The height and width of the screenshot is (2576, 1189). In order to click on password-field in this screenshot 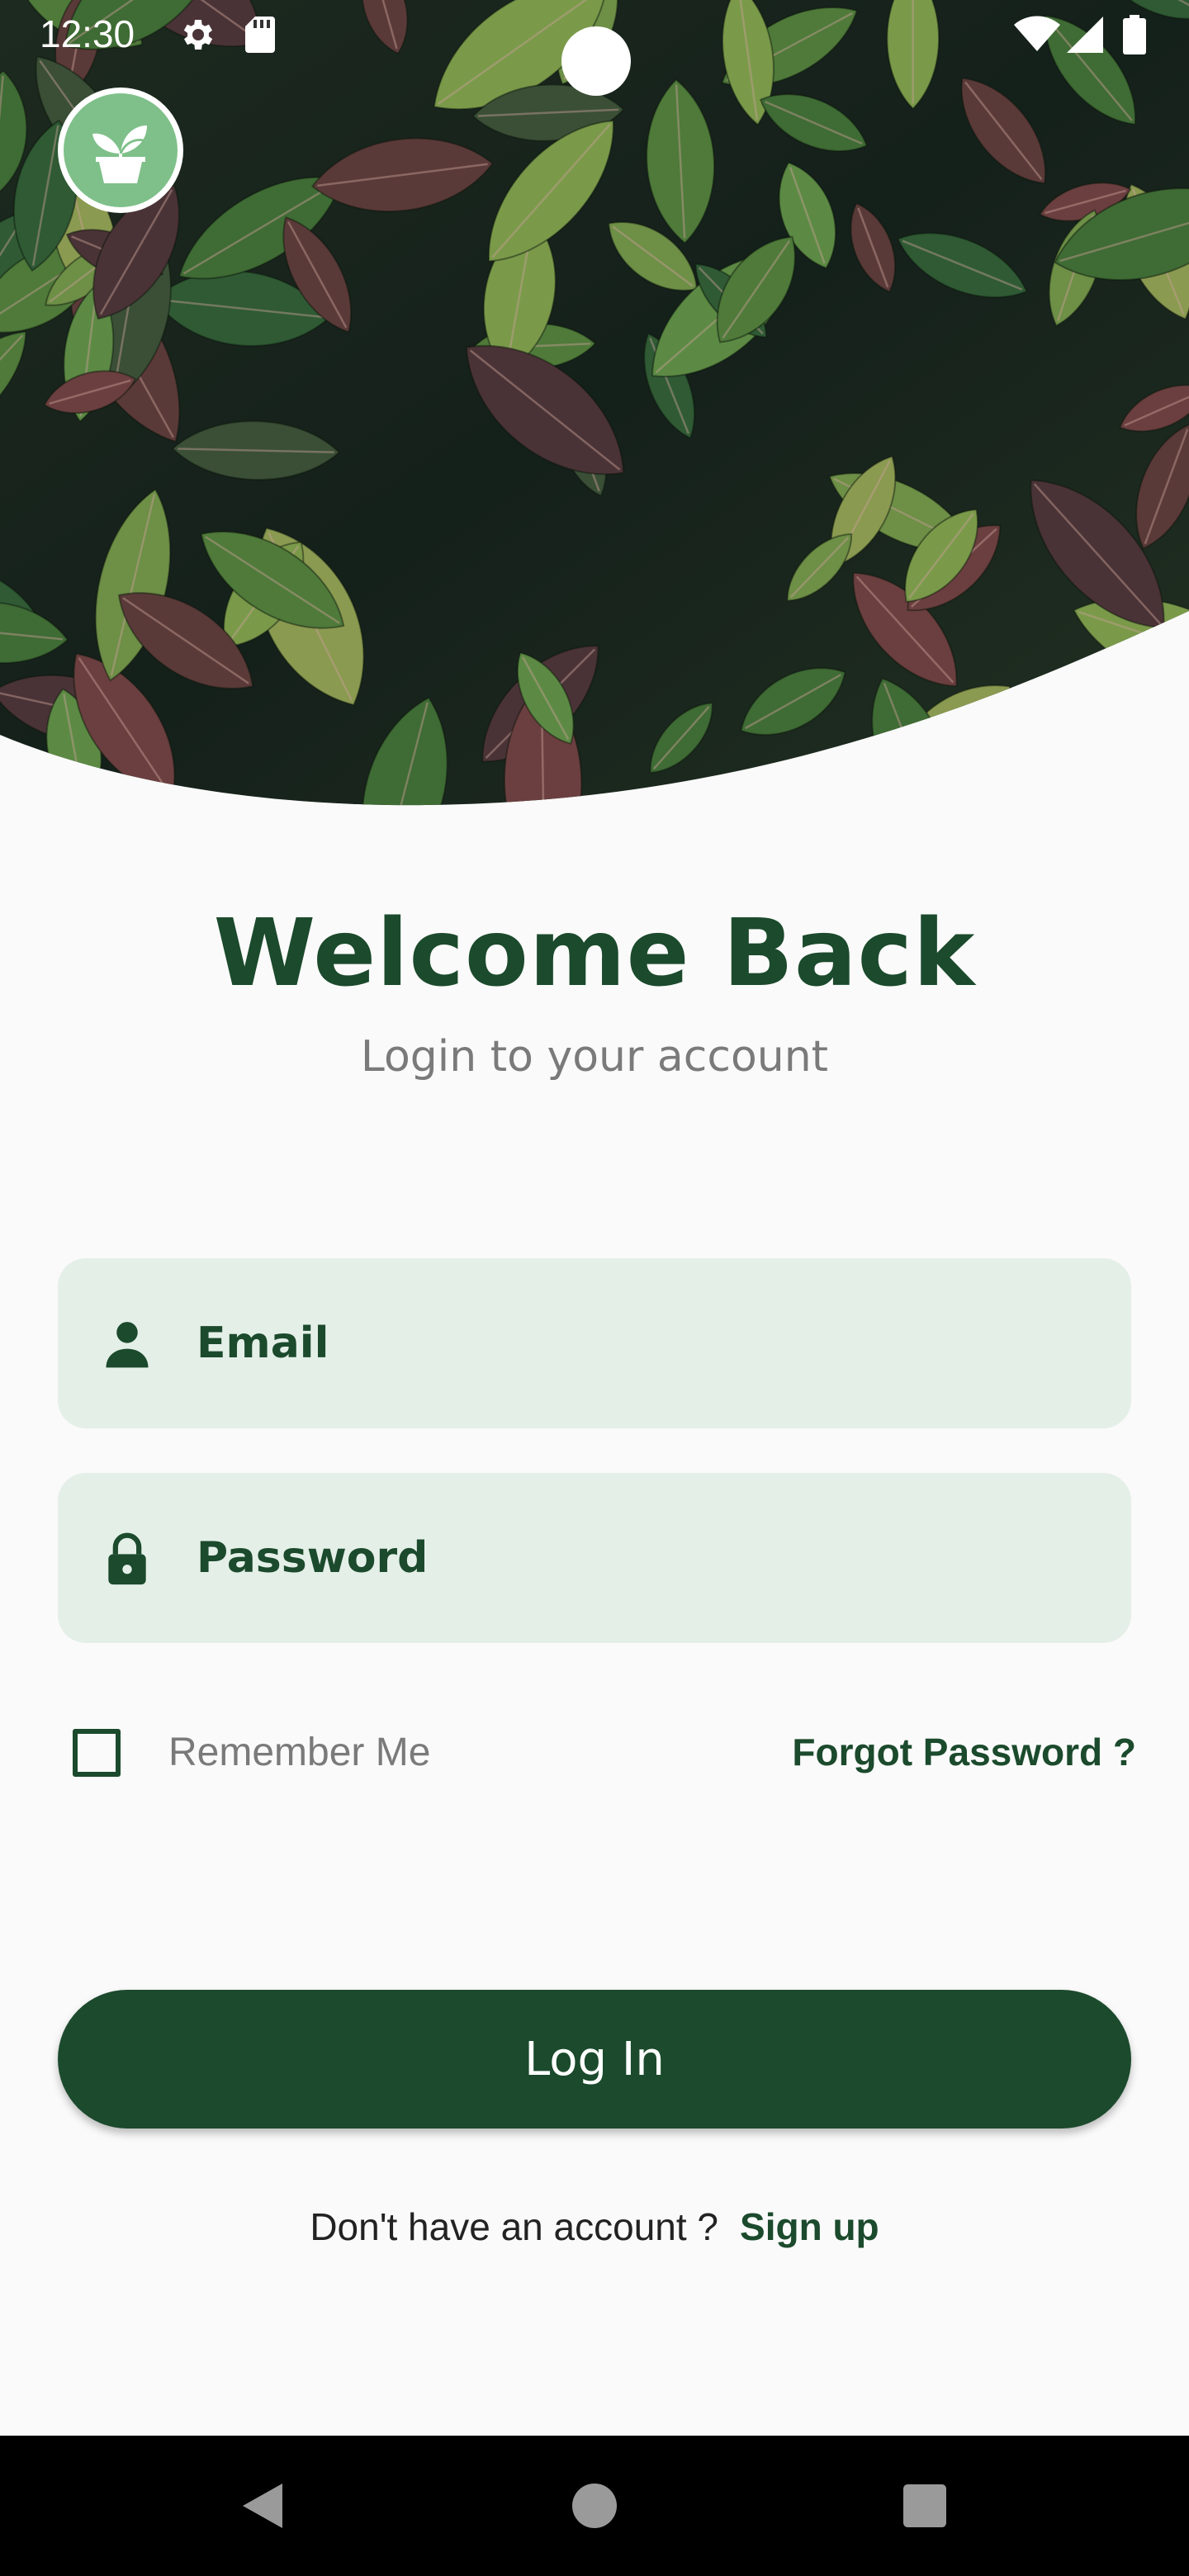, I will do `click(594, 1558)`.